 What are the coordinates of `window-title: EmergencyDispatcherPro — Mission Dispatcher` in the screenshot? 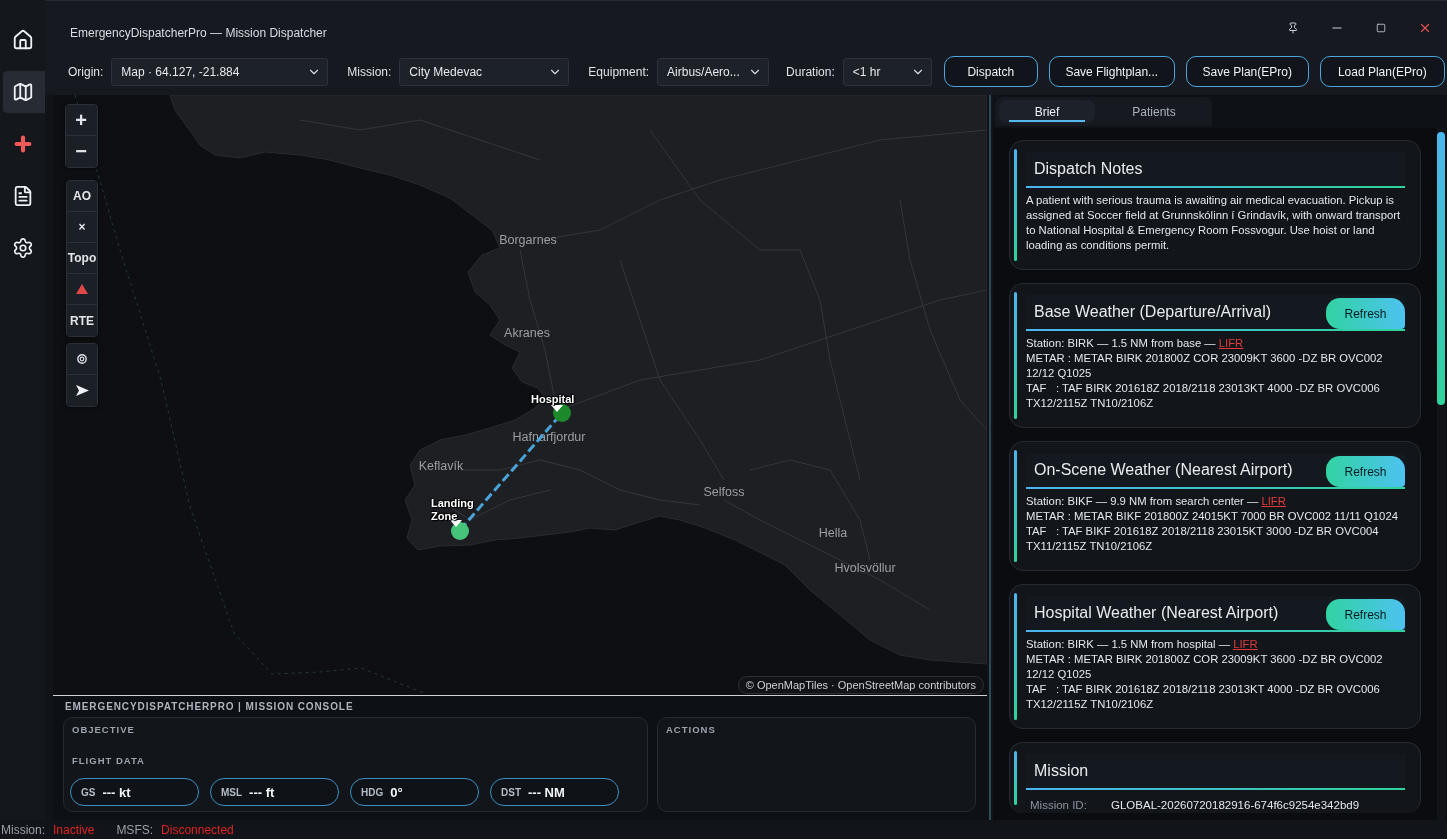 It's located at (198, 33).